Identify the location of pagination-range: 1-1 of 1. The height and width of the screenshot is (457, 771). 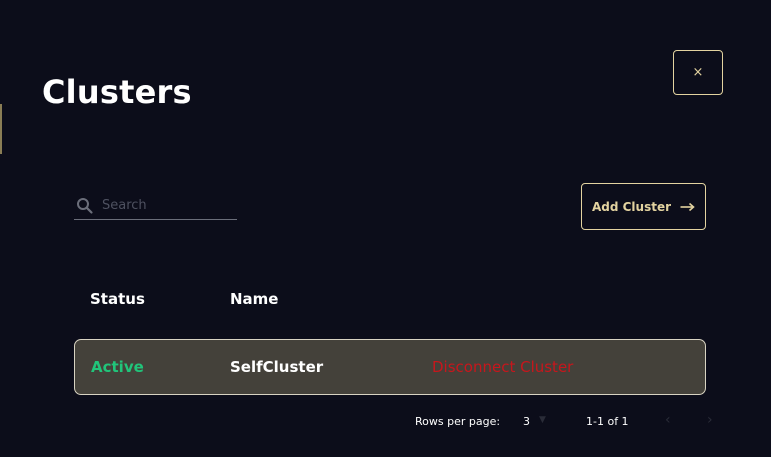
(607, 421).